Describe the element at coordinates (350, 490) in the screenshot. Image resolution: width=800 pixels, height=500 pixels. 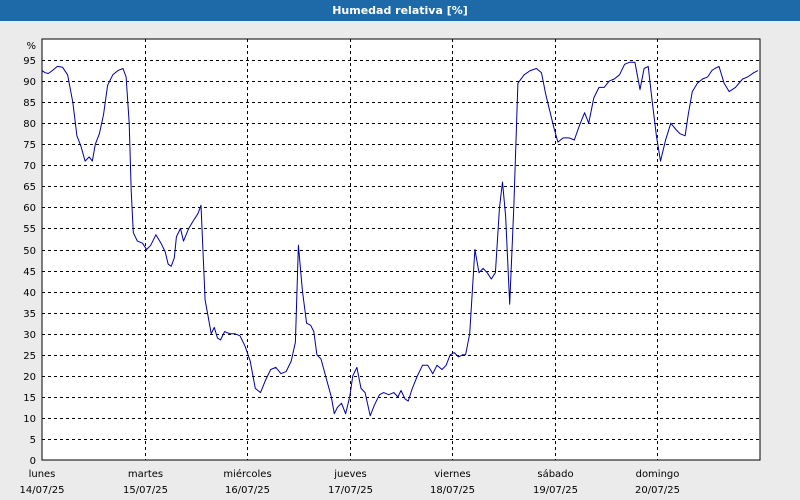
I see `x-tick-date-label: 17/07/25` at that location.